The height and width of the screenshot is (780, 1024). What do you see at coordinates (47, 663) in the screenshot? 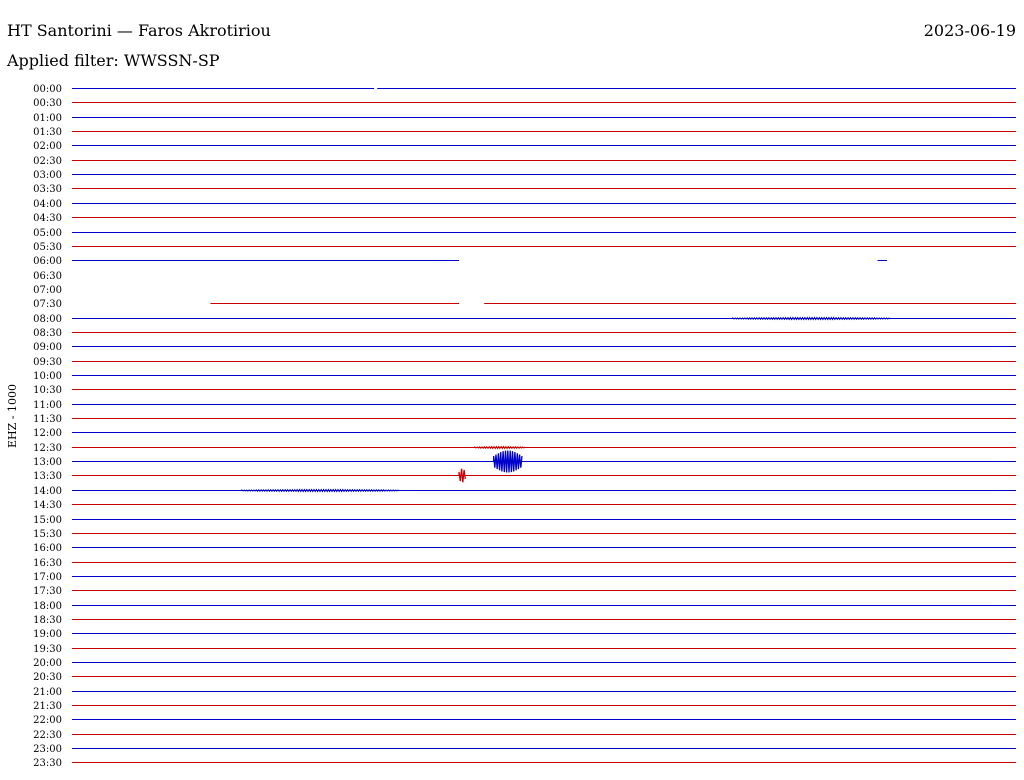
I see `time-tick-label: 20:00` at bounding box center [47, 663].